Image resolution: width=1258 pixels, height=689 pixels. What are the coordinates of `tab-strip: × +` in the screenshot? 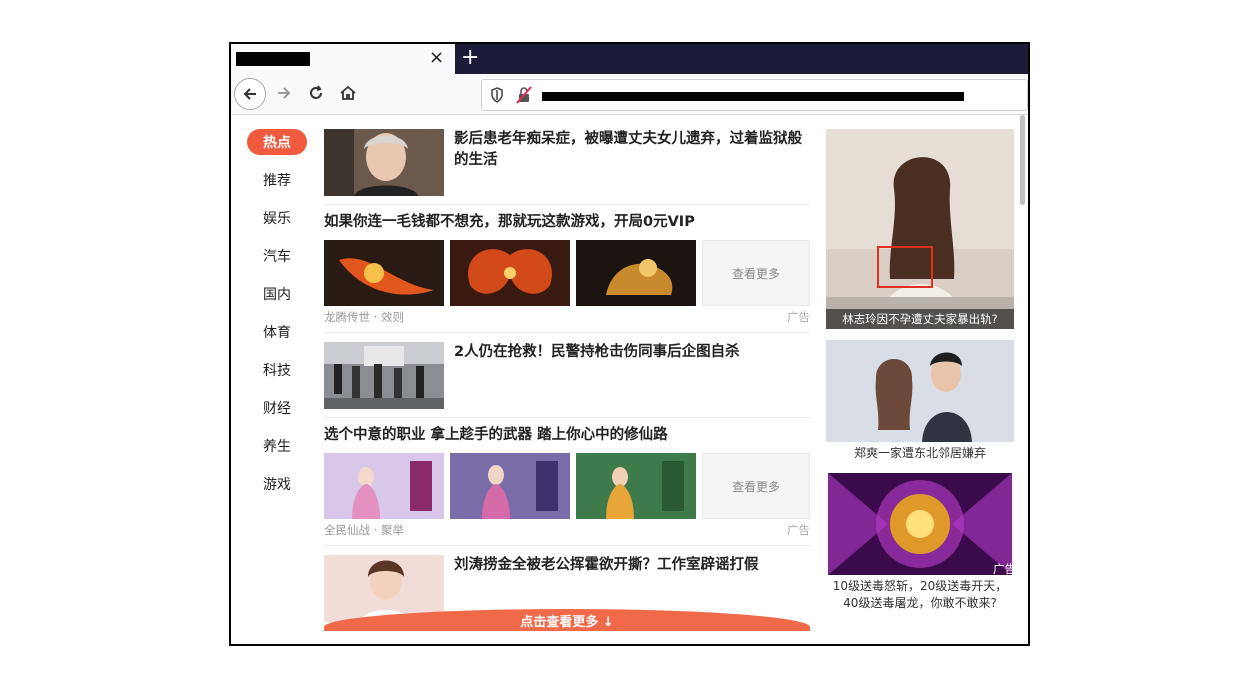 It's located at (629, 59).